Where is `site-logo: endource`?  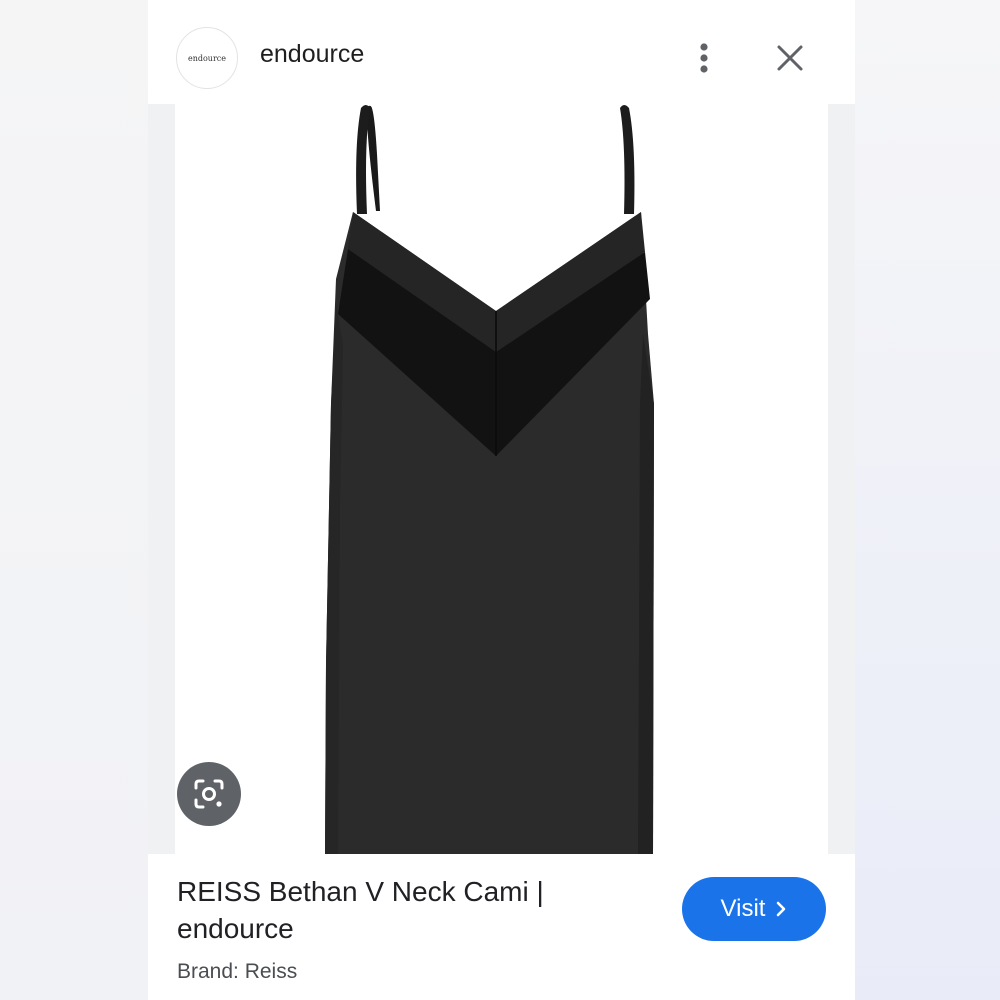
site-logo: endource is located at coordinates (207, 58).